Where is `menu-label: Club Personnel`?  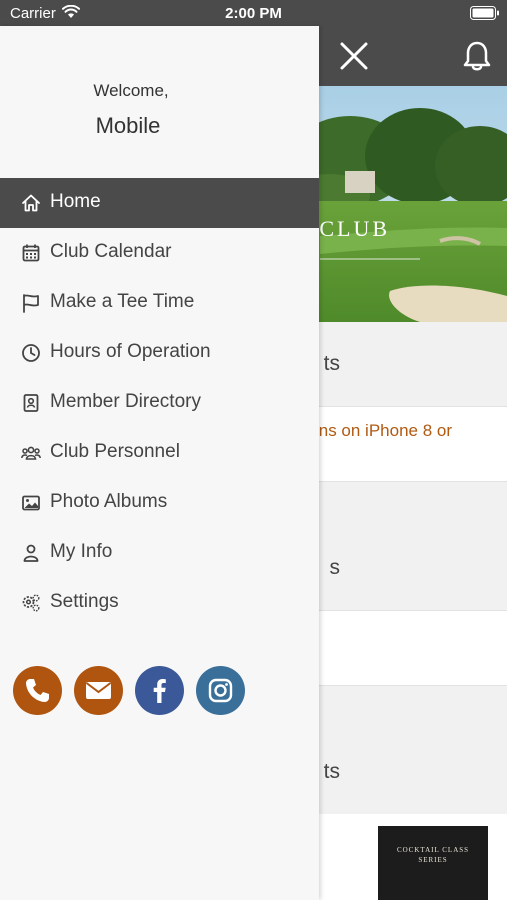 menu-label: Club Personnel is located at coordinates (115, 451).